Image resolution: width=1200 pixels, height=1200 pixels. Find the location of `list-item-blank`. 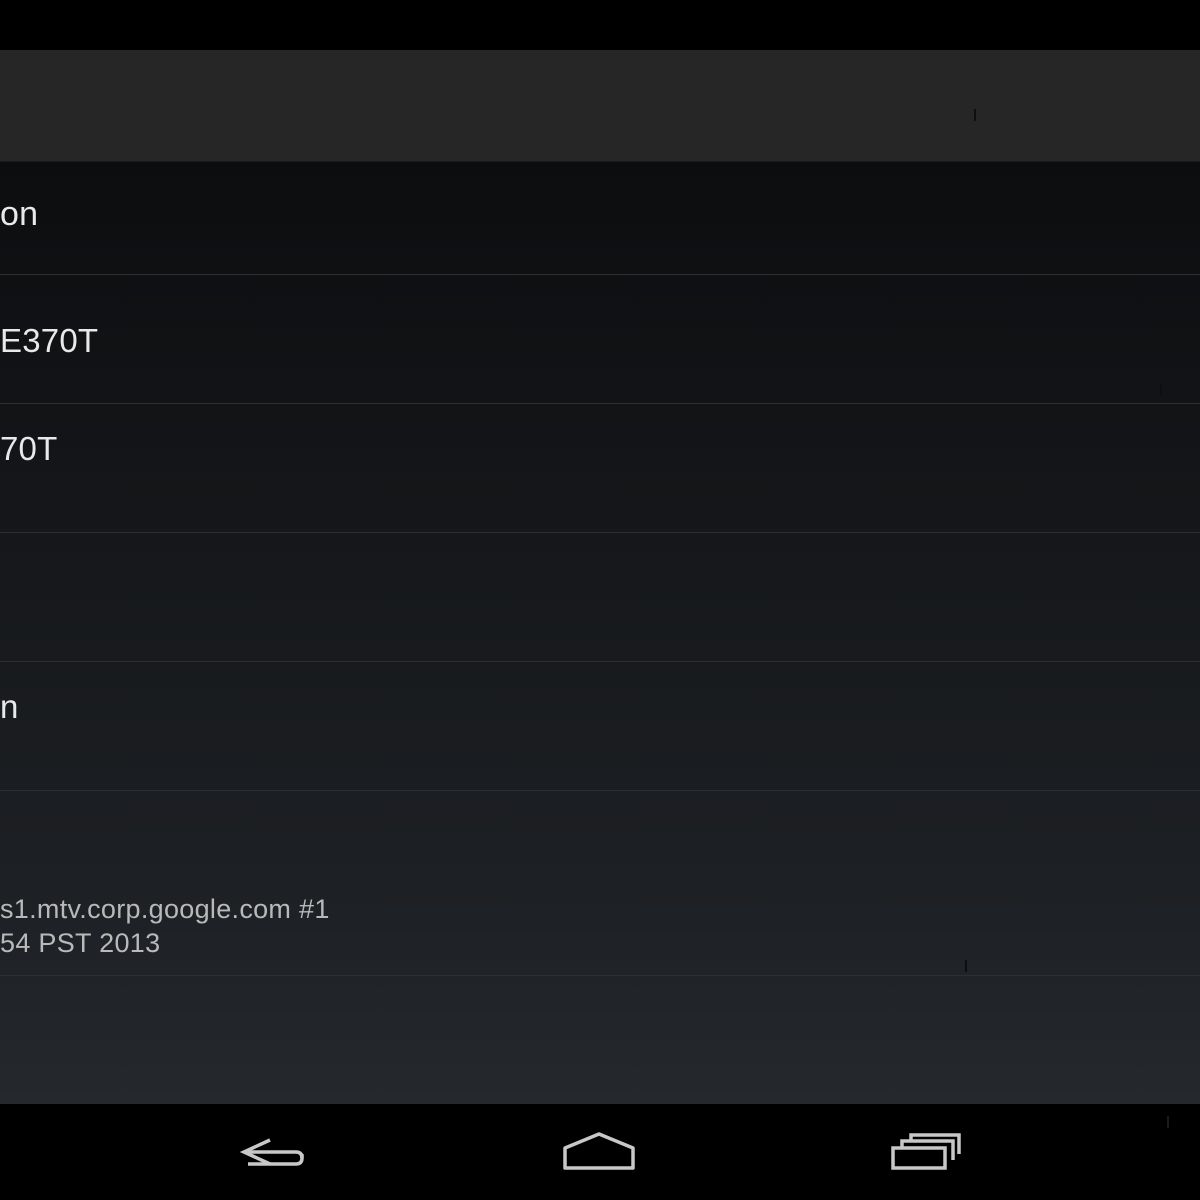

list-item-blank is located at coordinates (600, 597).